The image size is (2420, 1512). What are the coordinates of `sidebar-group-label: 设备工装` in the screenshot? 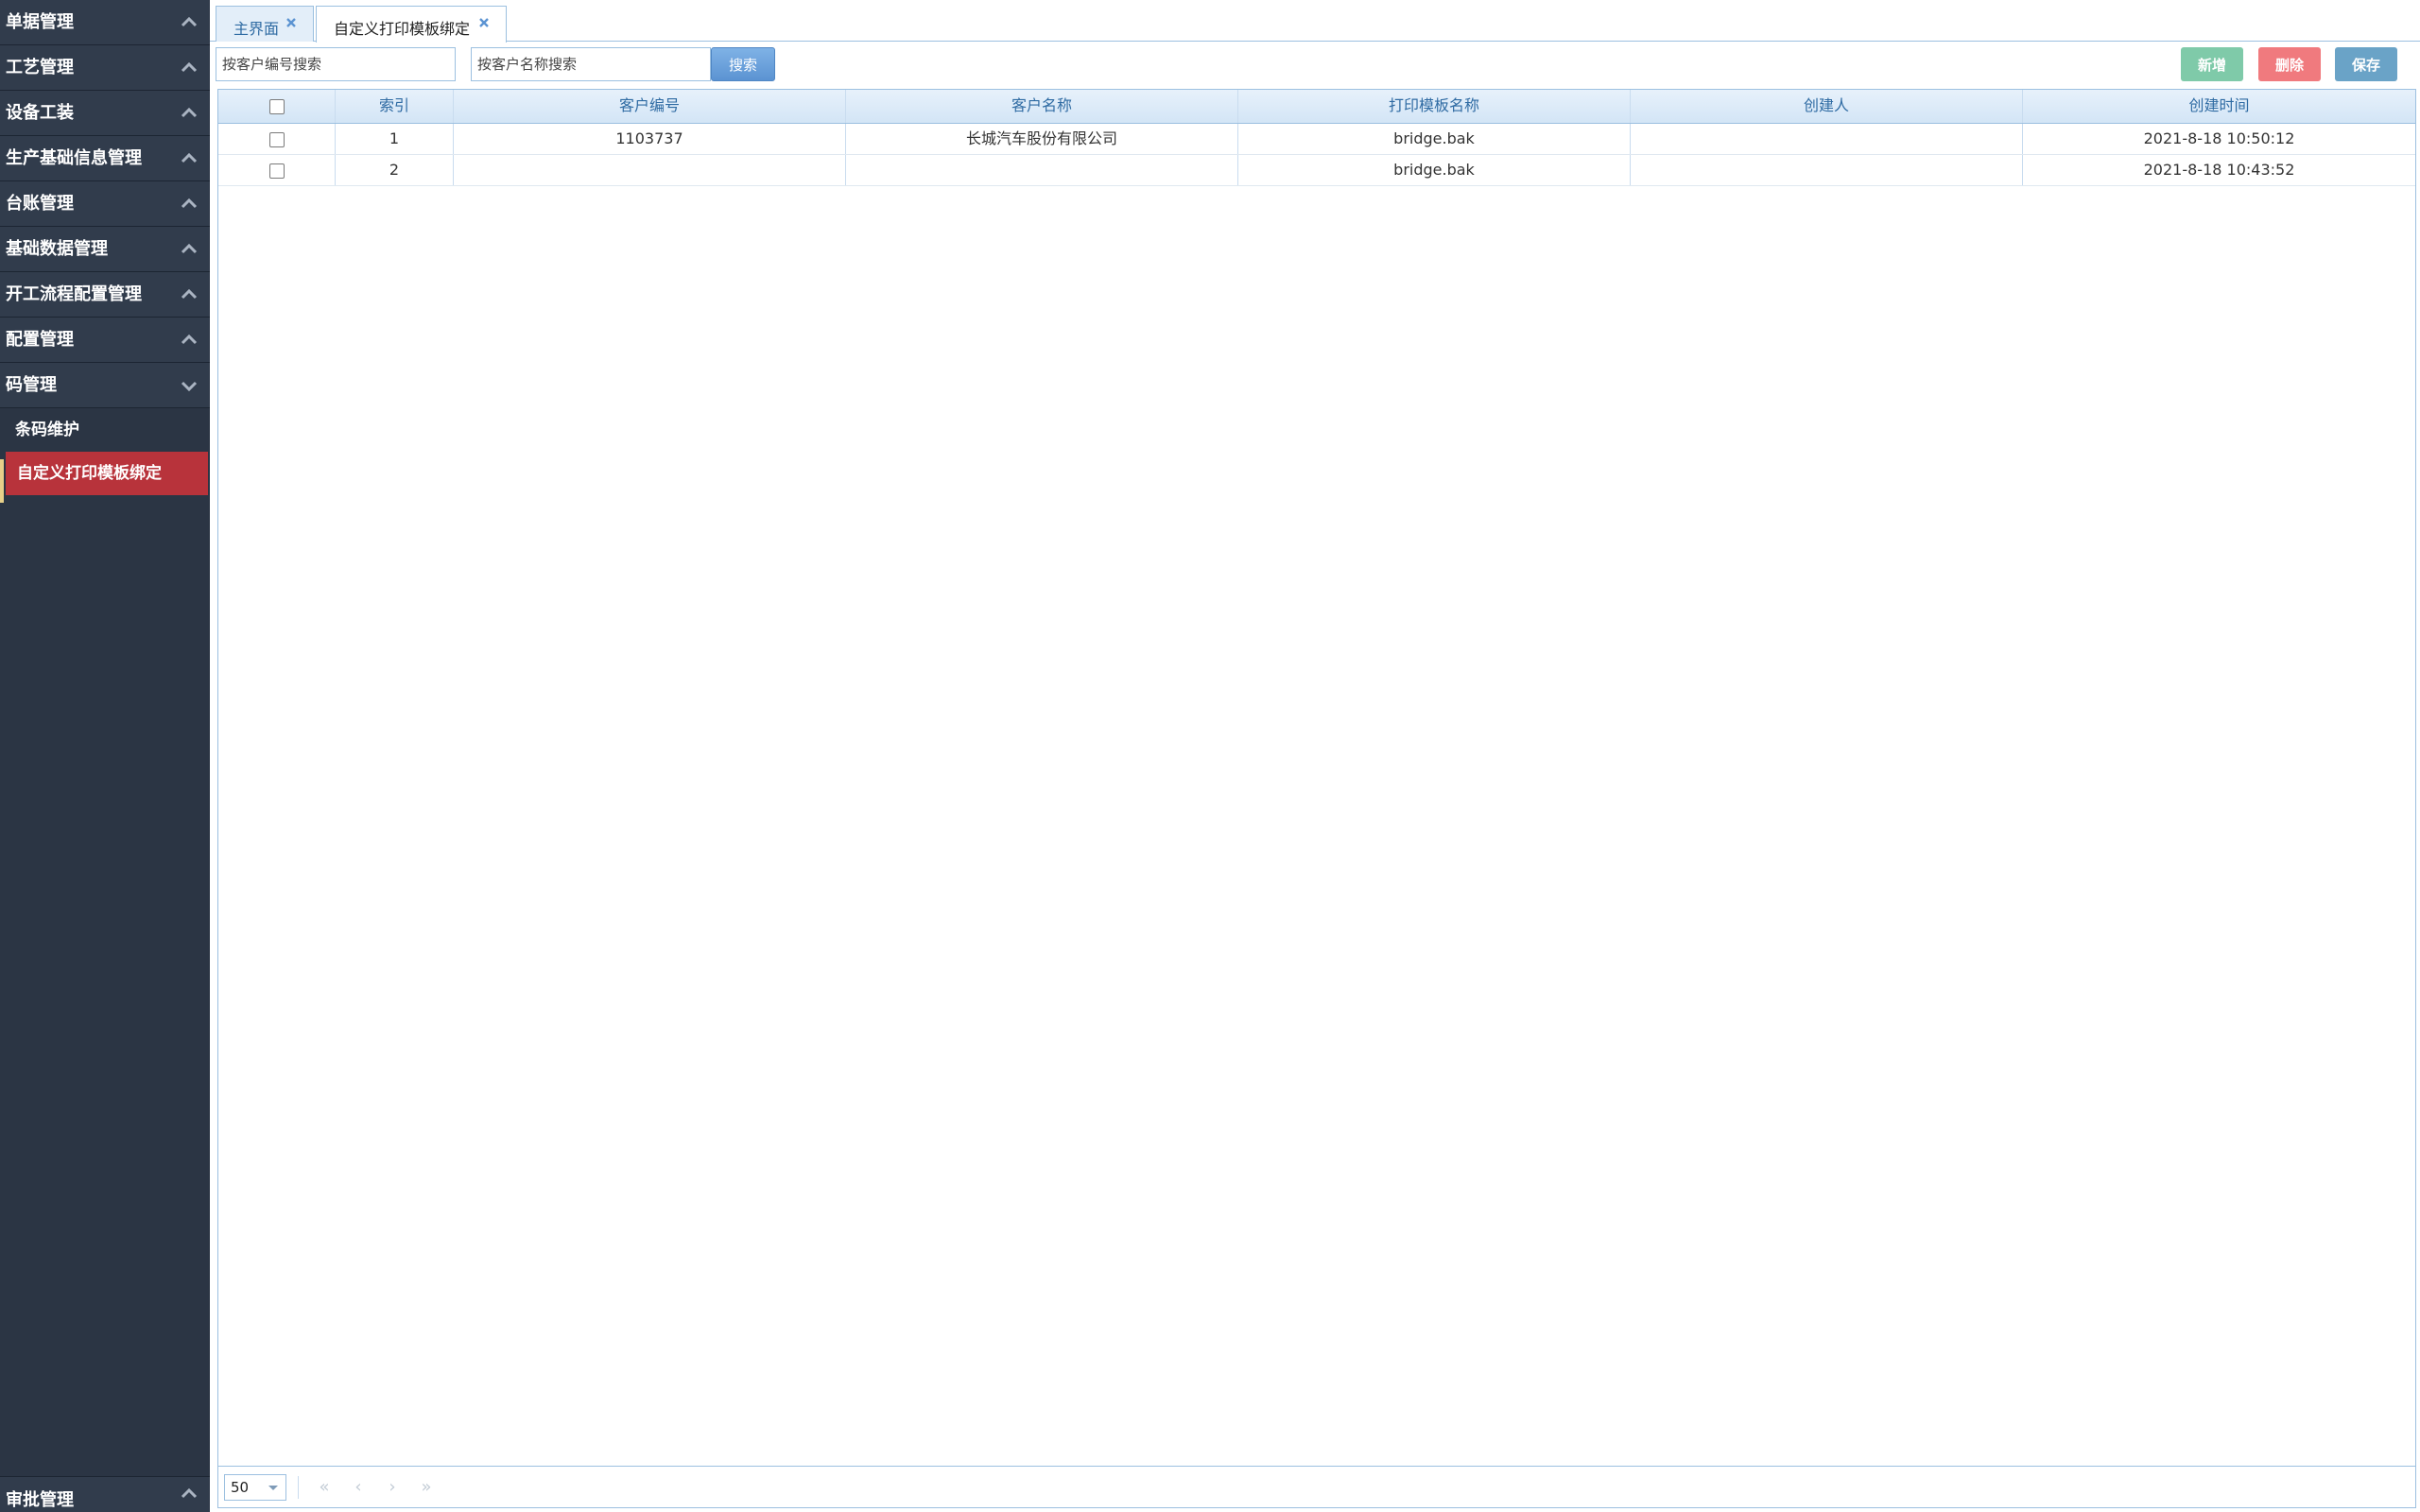 It's located at (40, 113).